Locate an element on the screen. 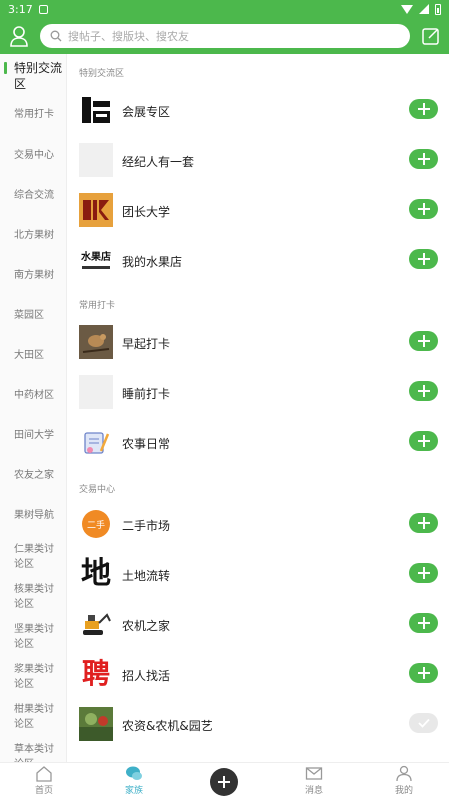 This screenshot has height=800, width=449. list-item: 早起打卡 is located at coordinates (258, 345).